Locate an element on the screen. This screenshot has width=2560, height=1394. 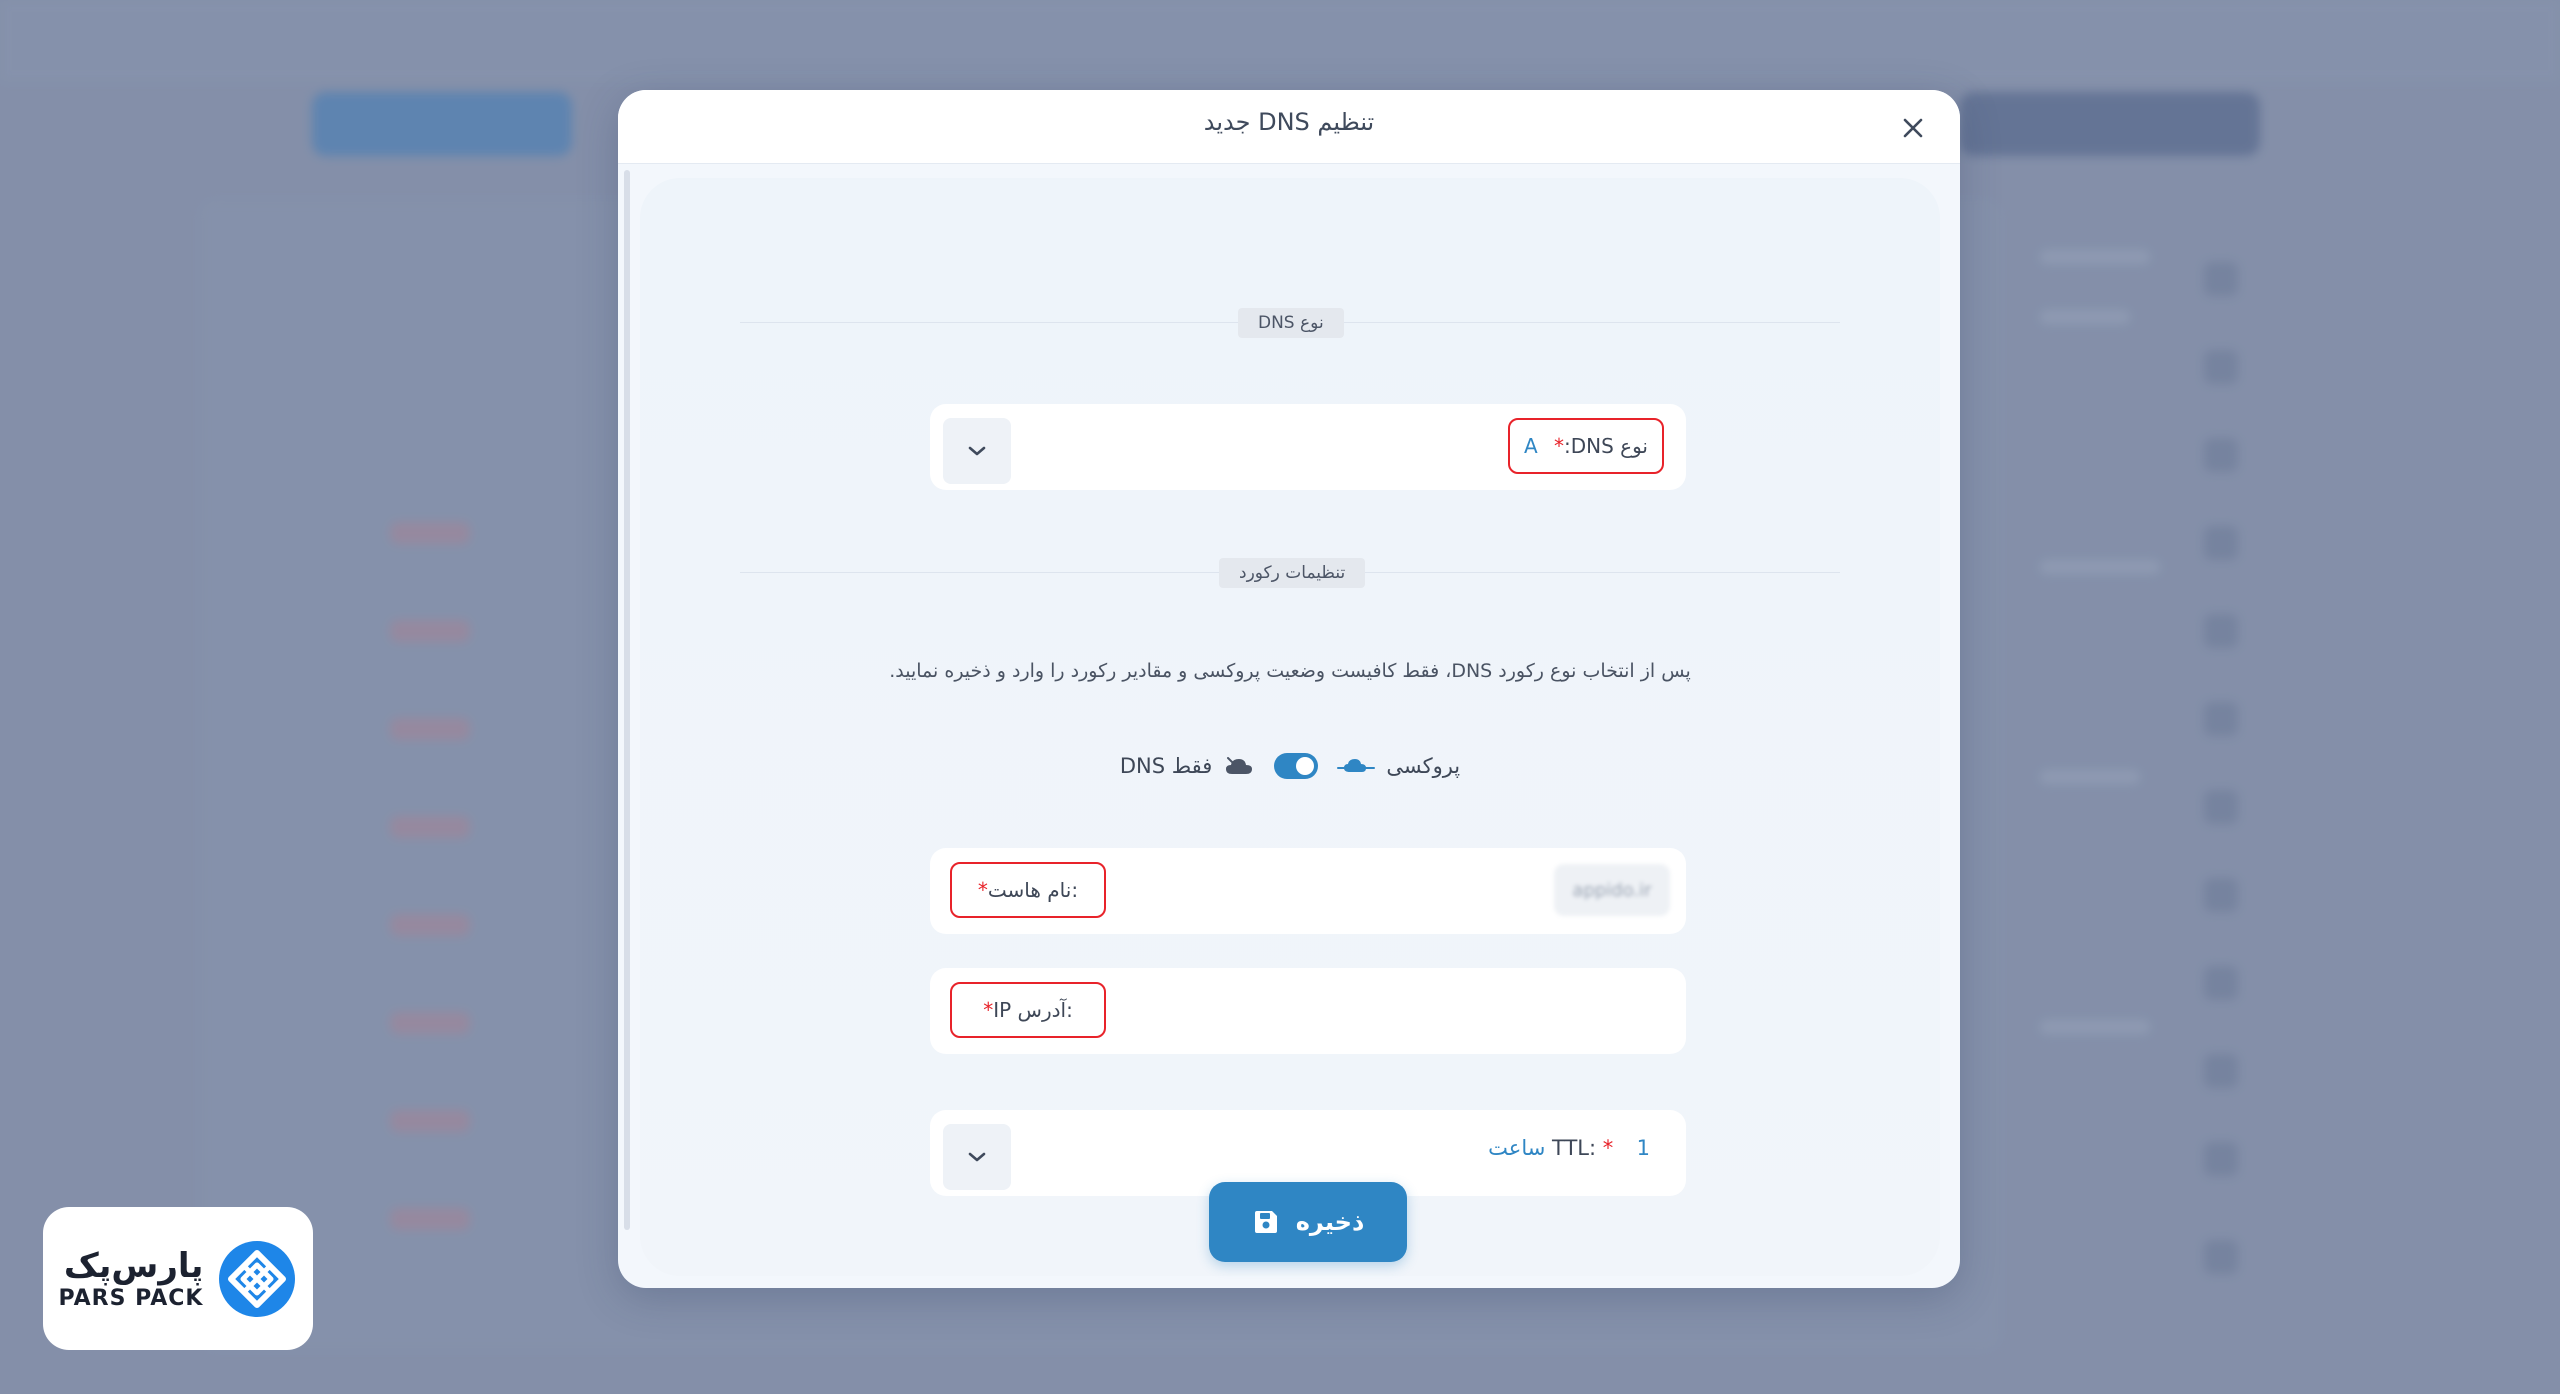
dns-type-value: A is located at coordinates (1531, 446).